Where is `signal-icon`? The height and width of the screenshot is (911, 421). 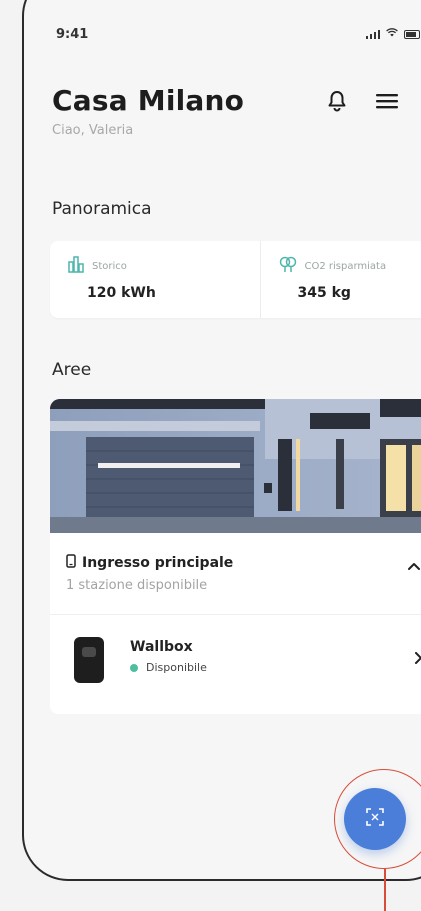
signal-icon is located at coordinates (373, 34).